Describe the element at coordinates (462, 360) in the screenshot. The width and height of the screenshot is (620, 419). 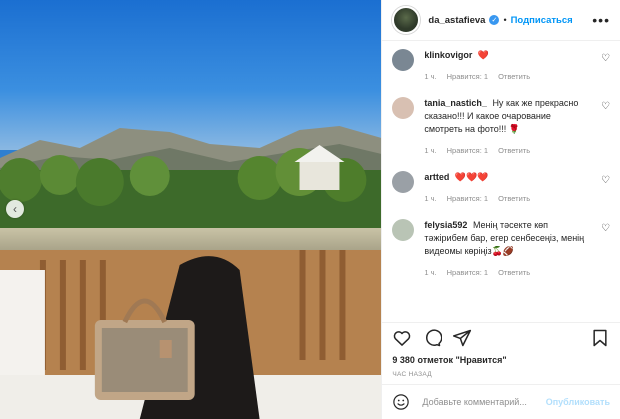
I see `likes-label: отметок "Нравится"` at that location.